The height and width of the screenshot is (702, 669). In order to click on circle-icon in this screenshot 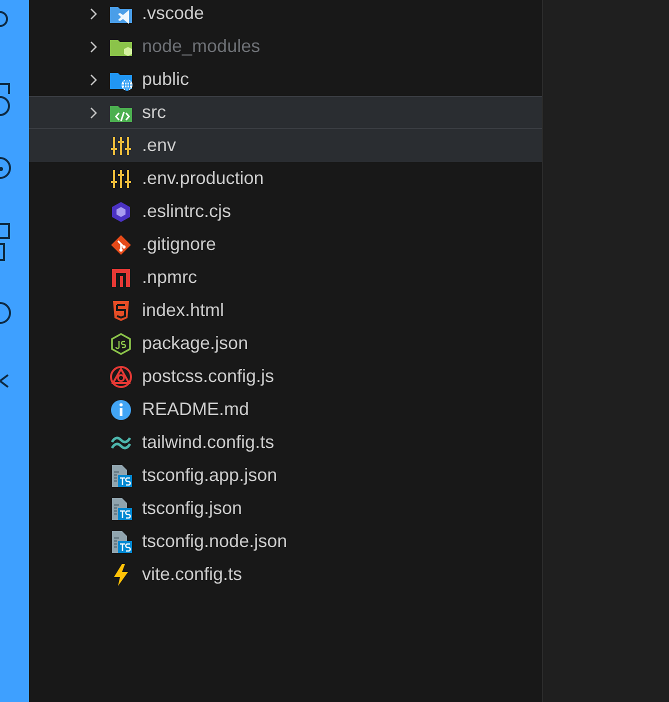, I will do `click(121, 376)`.